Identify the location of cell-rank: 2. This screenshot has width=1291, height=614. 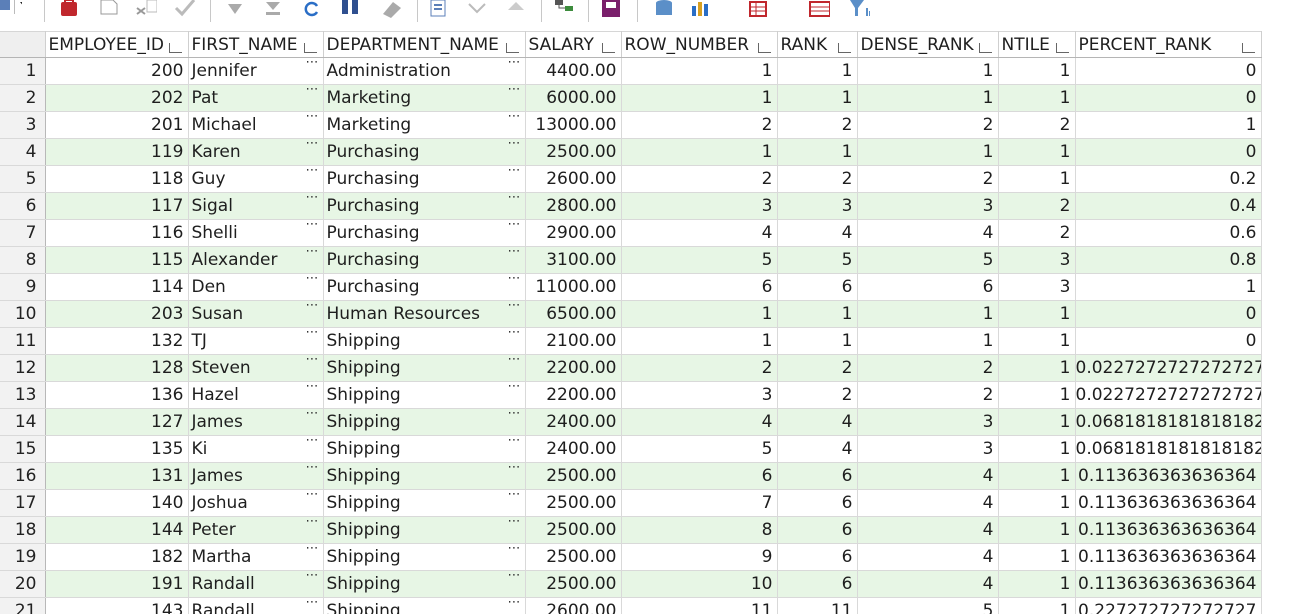
(817, 125).